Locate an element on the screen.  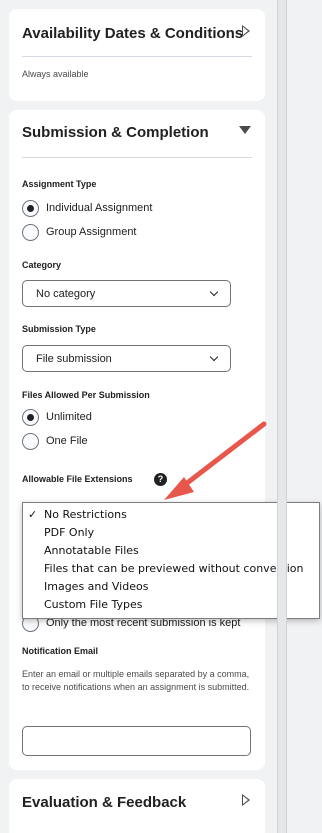
radio-group-assignment: Group Assignment is located at coordinates (79, 232).